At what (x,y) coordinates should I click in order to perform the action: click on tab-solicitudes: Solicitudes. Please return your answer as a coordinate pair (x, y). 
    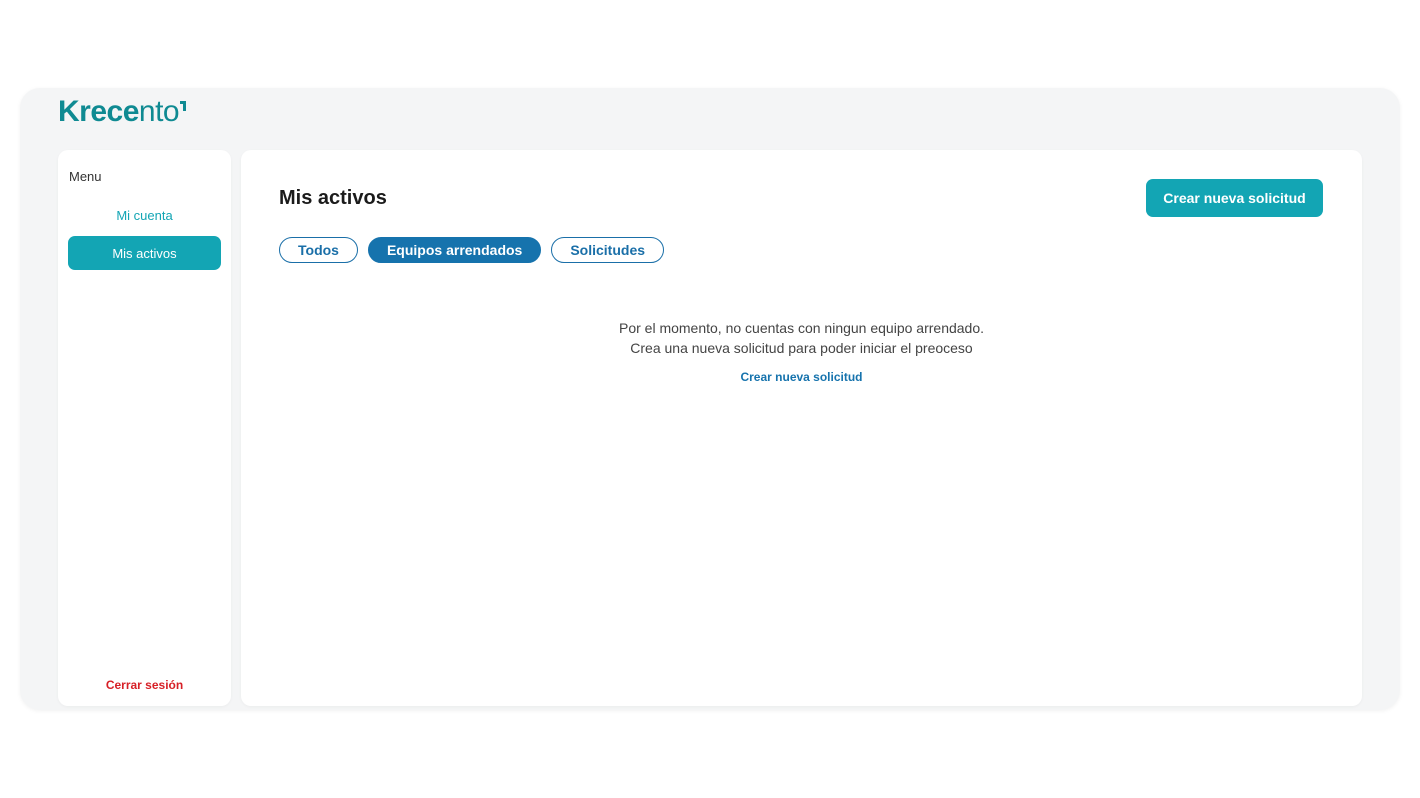
    Looking at the image, I should click on (608, 250).